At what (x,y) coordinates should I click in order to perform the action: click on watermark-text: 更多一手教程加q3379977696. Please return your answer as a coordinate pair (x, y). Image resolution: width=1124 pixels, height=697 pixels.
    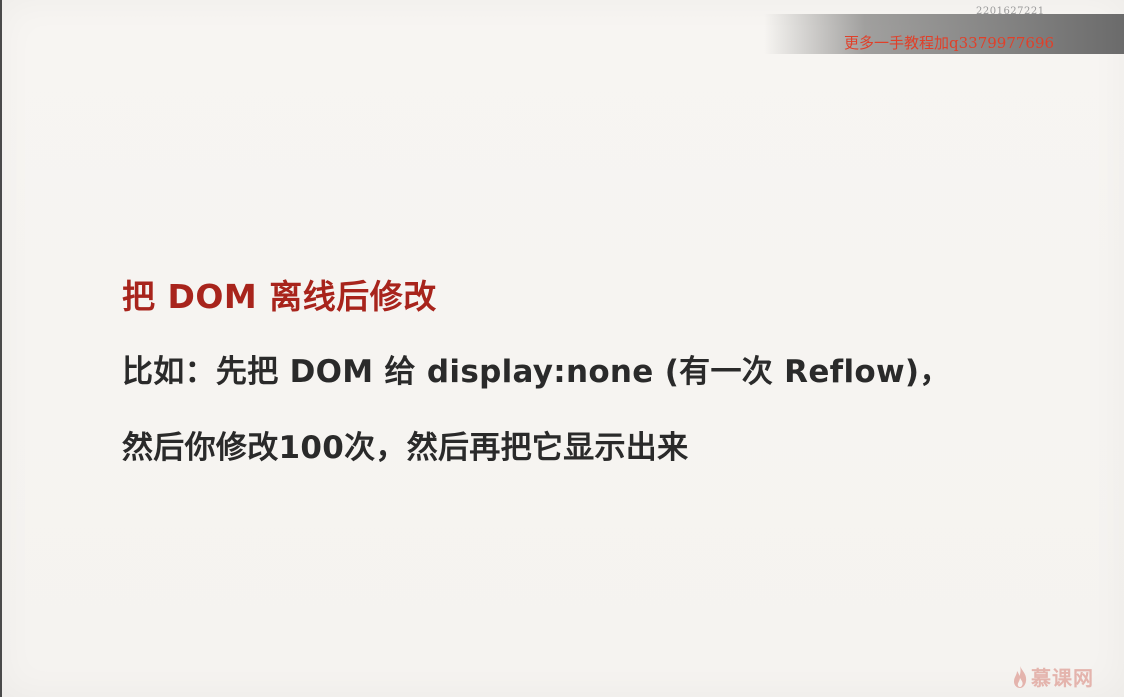
    Looking at the image, I should click on (949, 43).